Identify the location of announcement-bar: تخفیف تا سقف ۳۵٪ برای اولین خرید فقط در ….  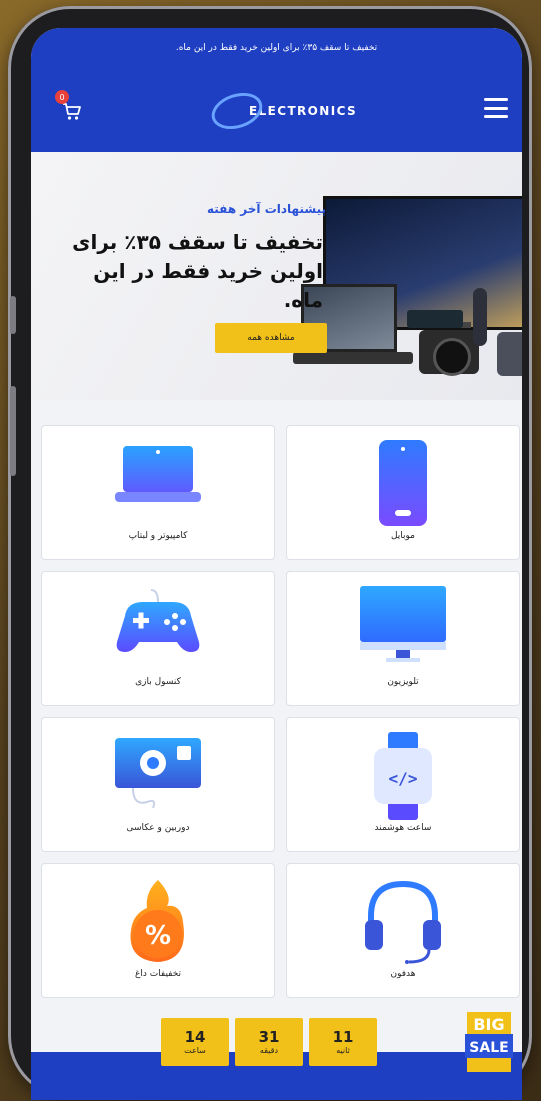
(276, 48).